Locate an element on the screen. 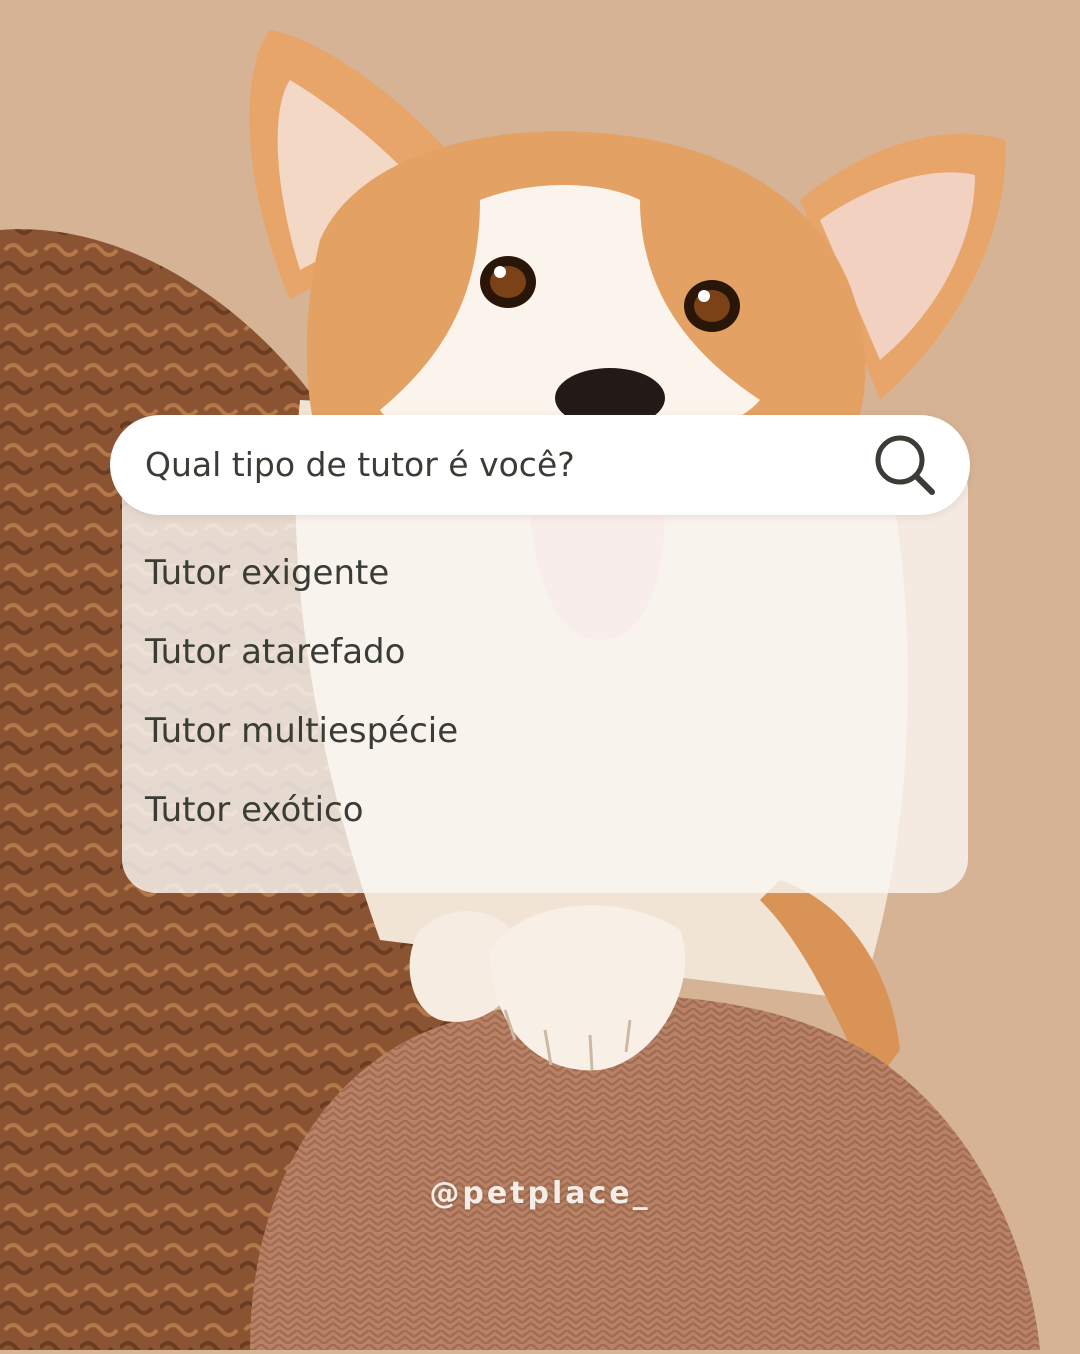 This screenshot has width=1080, height=1354. search-icon is located at coordinates (905, 466).